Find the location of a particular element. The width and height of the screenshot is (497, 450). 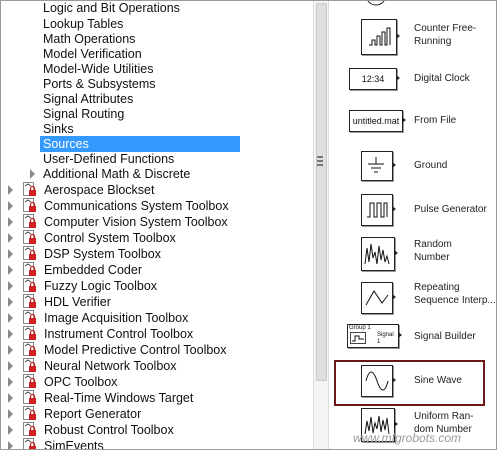

tree-item-label: Model Verification is located at coordinates (92, 54).